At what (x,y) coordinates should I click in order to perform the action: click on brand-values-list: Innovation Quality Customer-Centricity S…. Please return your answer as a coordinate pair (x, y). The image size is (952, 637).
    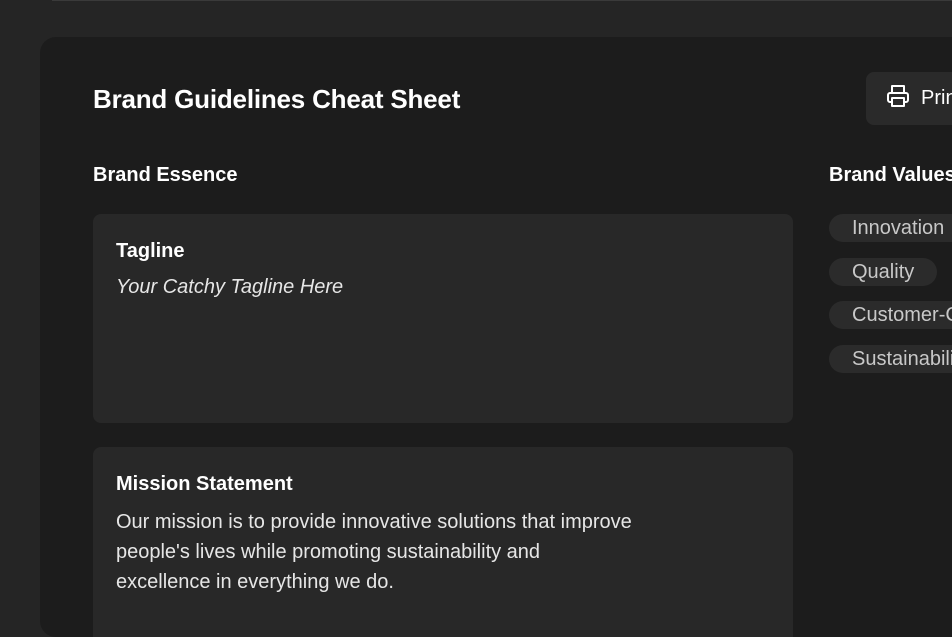
    Looking at the image, I should click on (890, 301).